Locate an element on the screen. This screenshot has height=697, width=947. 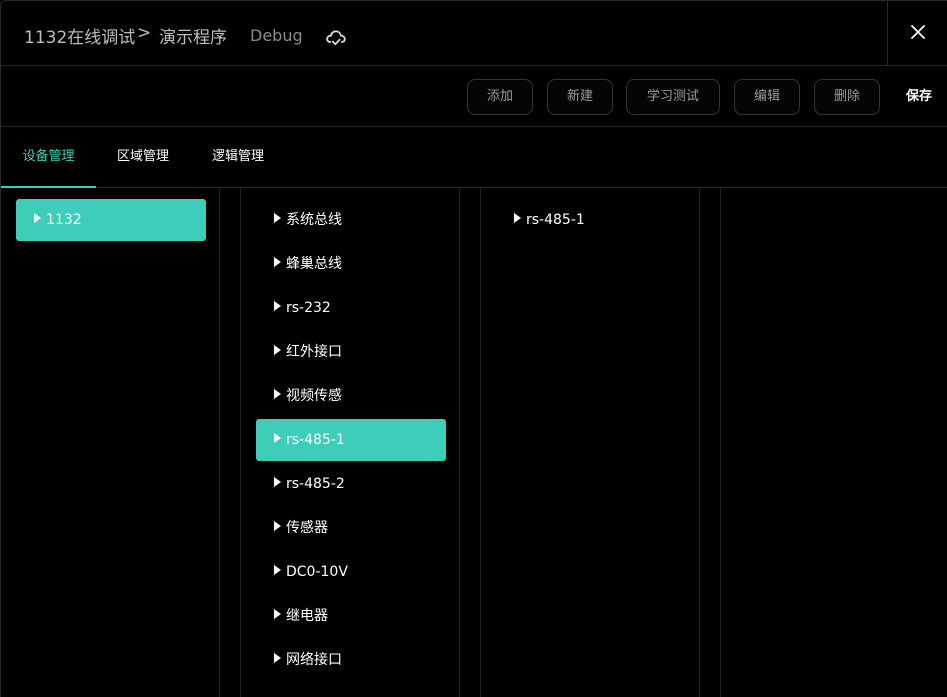
interface-item-label: 网络接口 is located at coordinates (314, 660).